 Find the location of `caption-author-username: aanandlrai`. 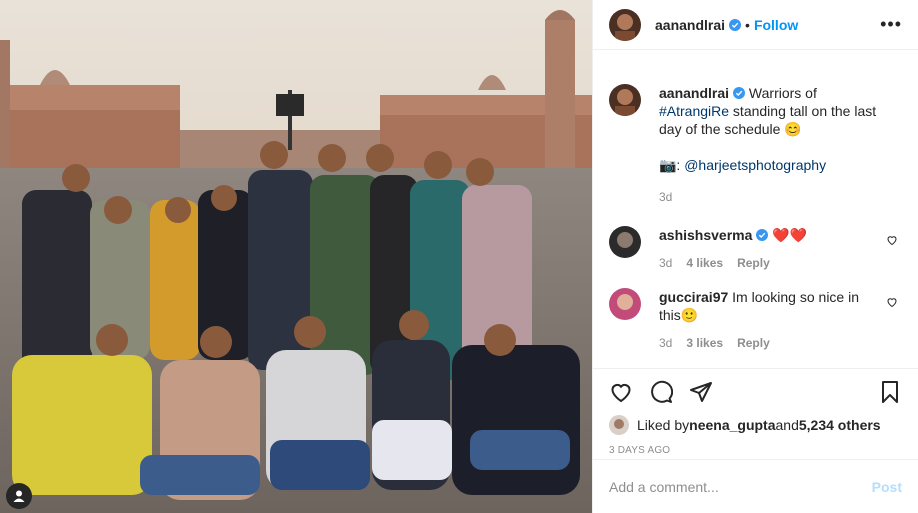

caption-author-username: aanandlrai is located at coordinates (694, 93).